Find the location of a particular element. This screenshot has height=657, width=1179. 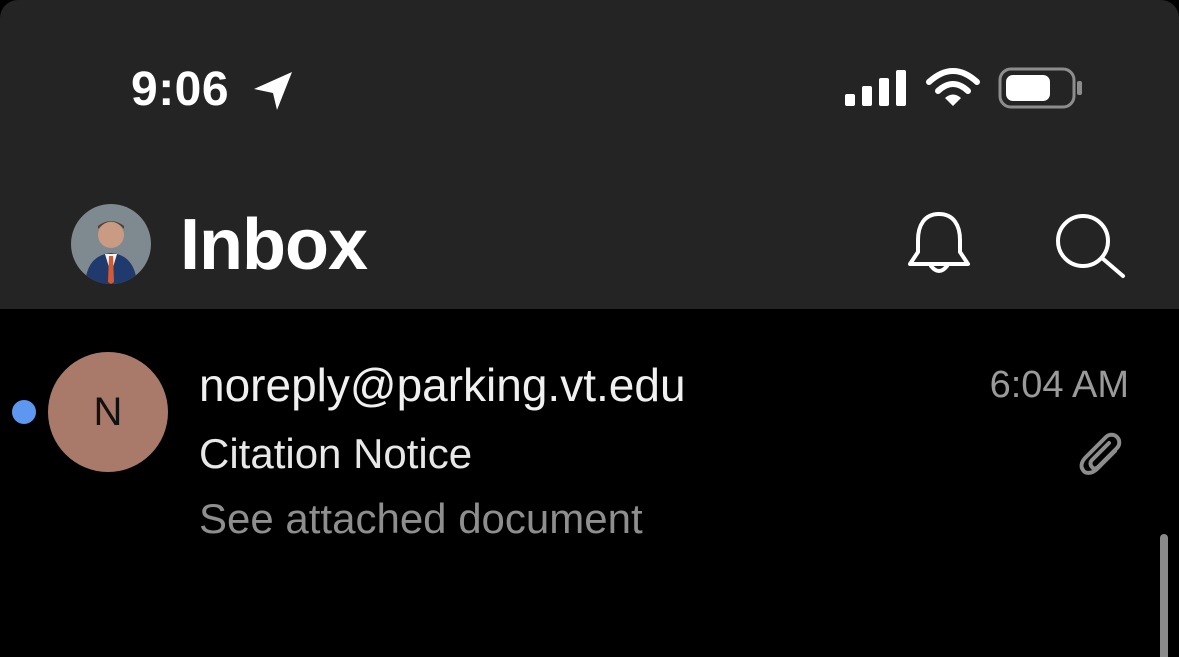

notifications-button is located at coordinates (939, 243).